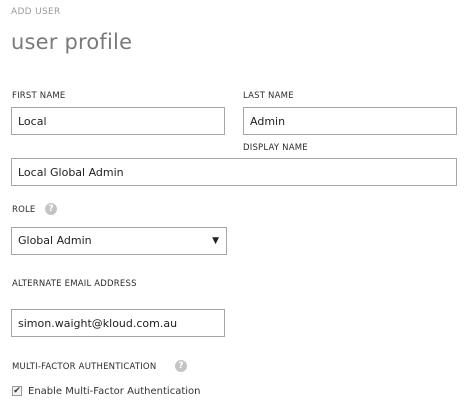  I want to click on mfa-label: MULTI-FACTOR AUTHENTICATION, so click(84, 367).